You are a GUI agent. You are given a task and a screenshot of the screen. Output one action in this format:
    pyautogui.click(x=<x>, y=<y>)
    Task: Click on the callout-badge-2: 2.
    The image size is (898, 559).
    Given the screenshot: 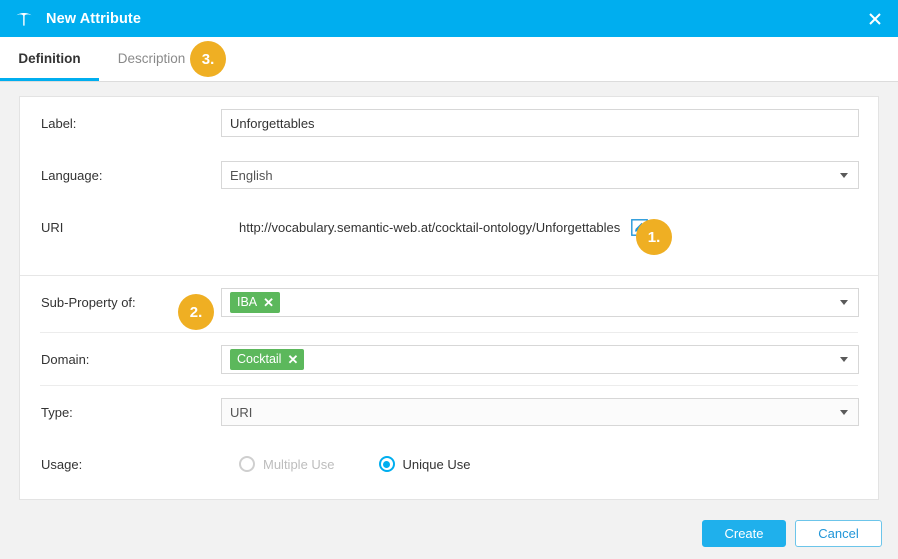 What is the action you would take?
    pyautogui.click(x=196, y=312)
    